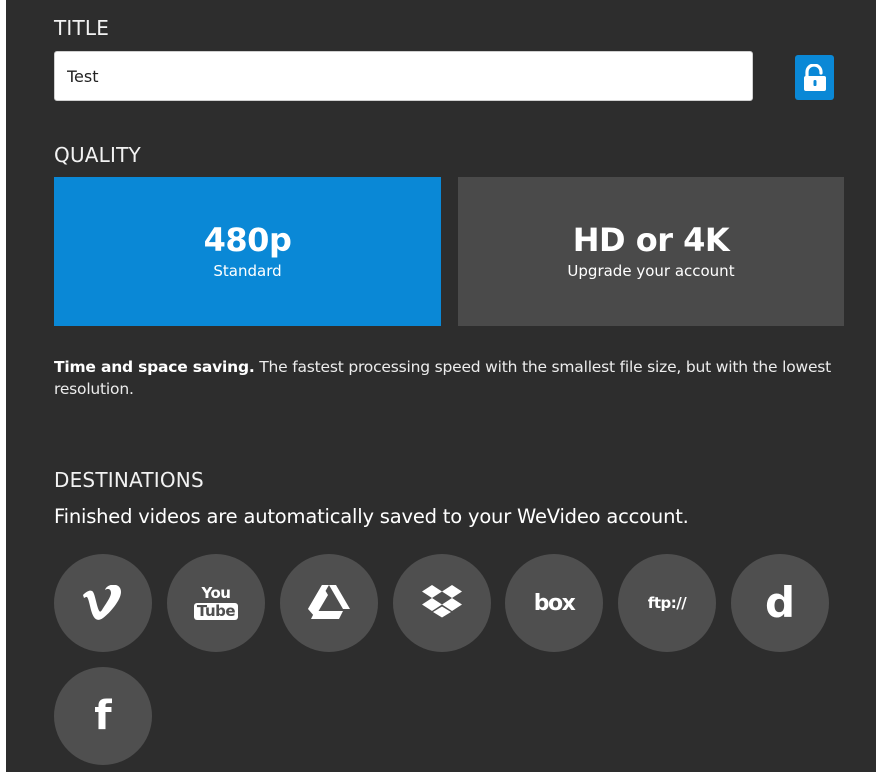 The image size is (882, 772). Describe the element at coordinates (216, 593) in the screenshot. I see `youtube-text-top: You` at that location.